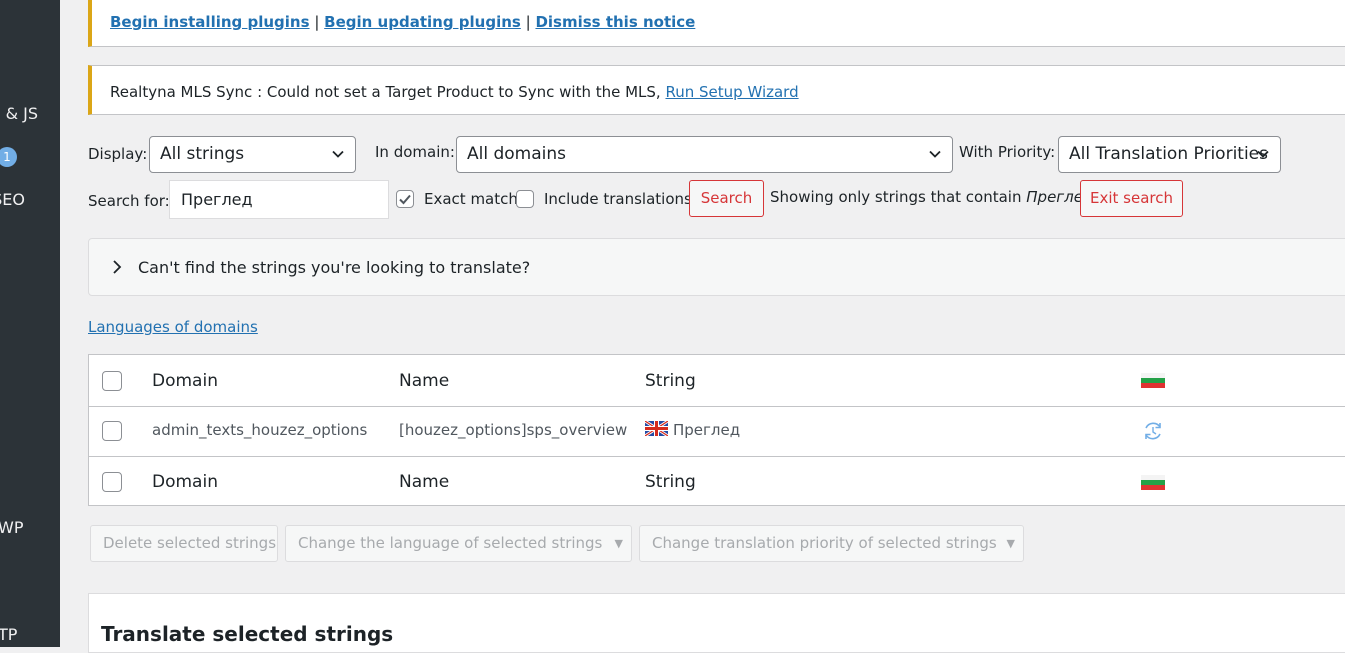 The width and height of the screenshot is (1345, 653). I want to click on priority-select-value: All Translation Priorities, so click(1168, 154).